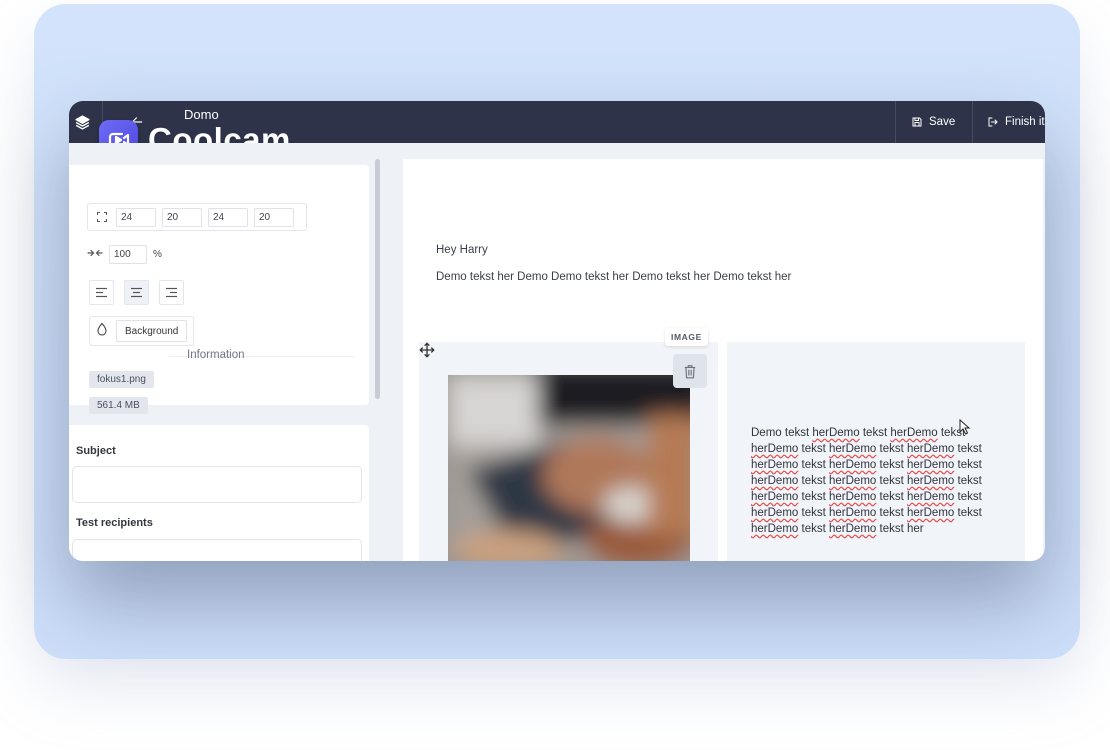 The height and width of the screenshot is (750, 1110). Describe the element at coordinates (942, 122) in the screenshot. I see `save-label: Save` at that location.